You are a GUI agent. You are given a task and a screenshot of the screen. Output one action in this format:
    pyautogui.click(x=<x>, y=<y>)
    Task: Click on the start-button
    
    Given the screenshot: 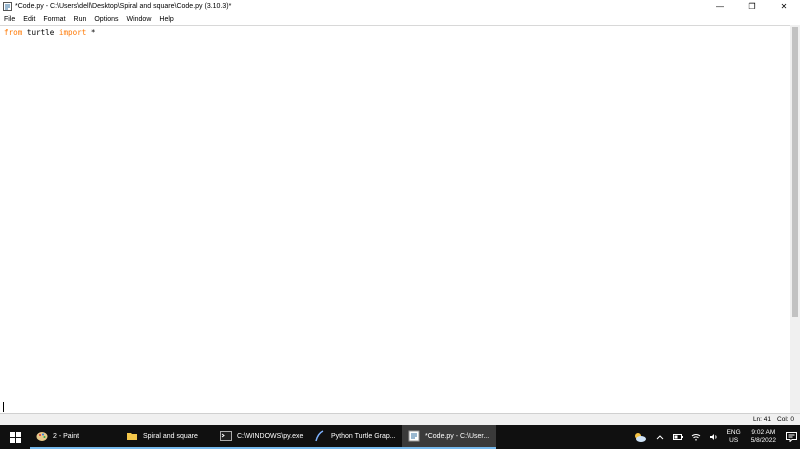 What is the action you would take?
    pyautogui.click(x=15, y=437)
    